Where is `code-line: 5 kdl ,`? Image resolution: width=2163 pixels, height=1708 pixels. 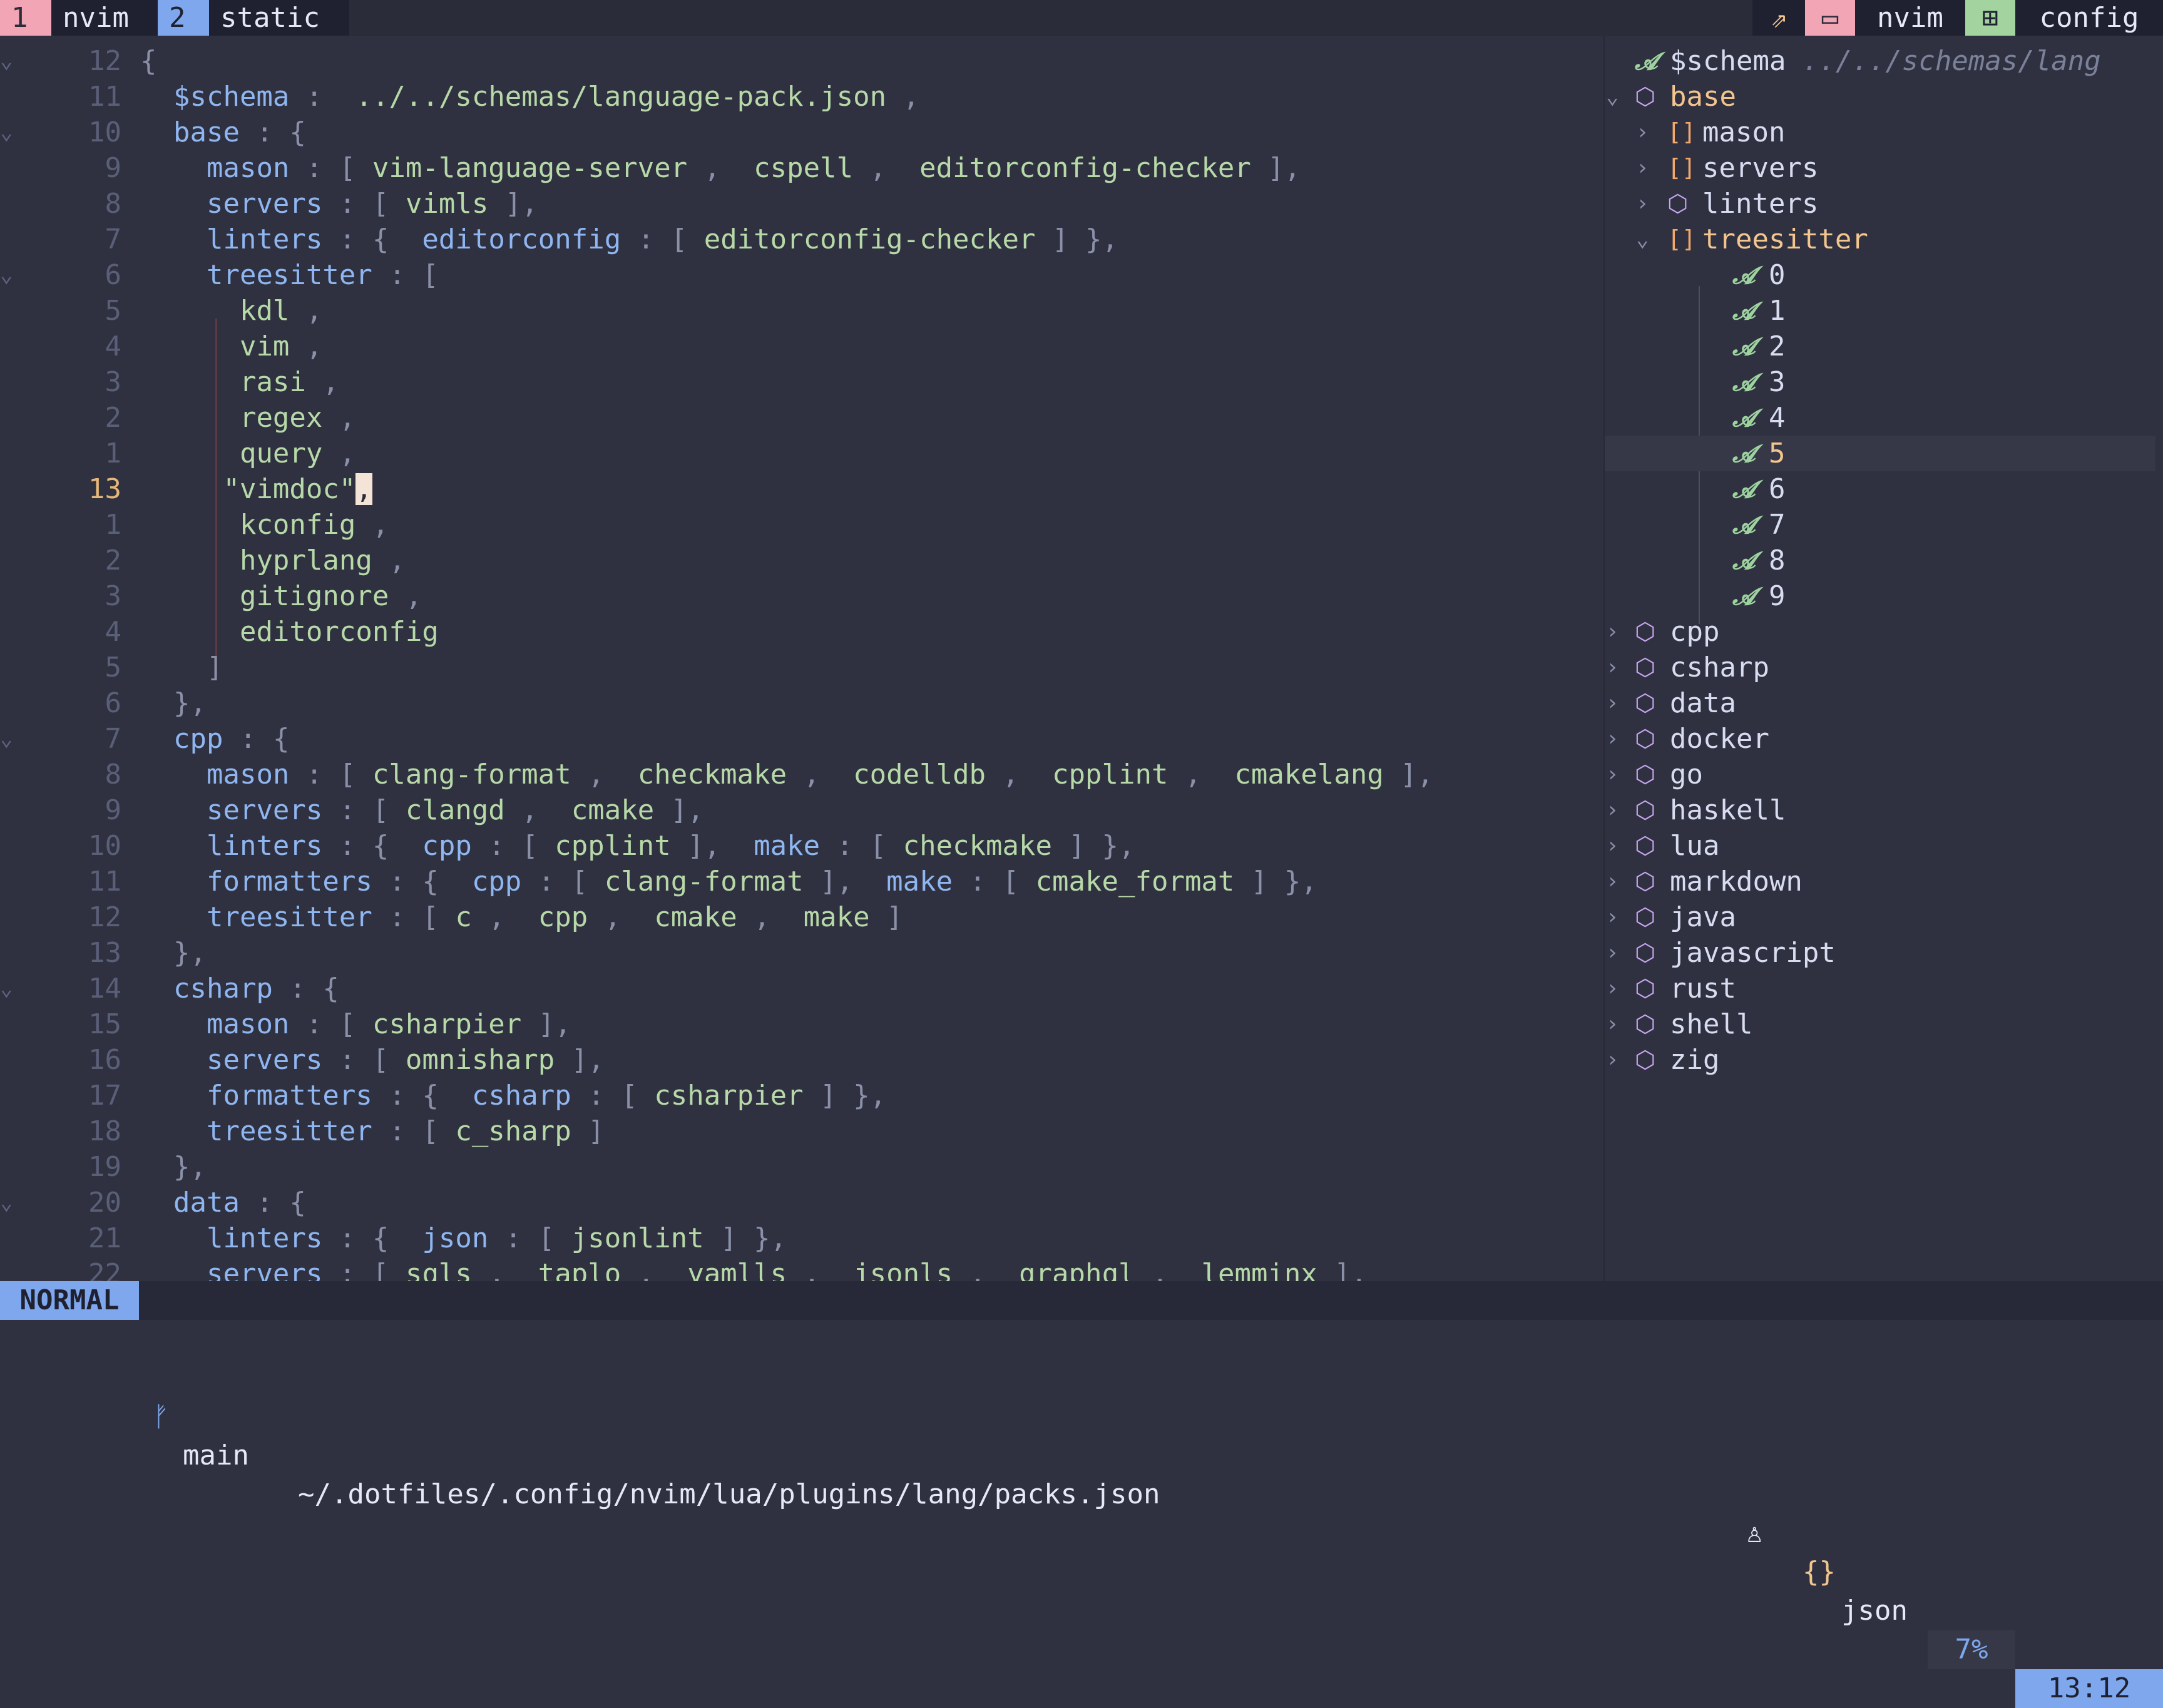
code-line: 5 kdl , is located at coordinates (801, 311).